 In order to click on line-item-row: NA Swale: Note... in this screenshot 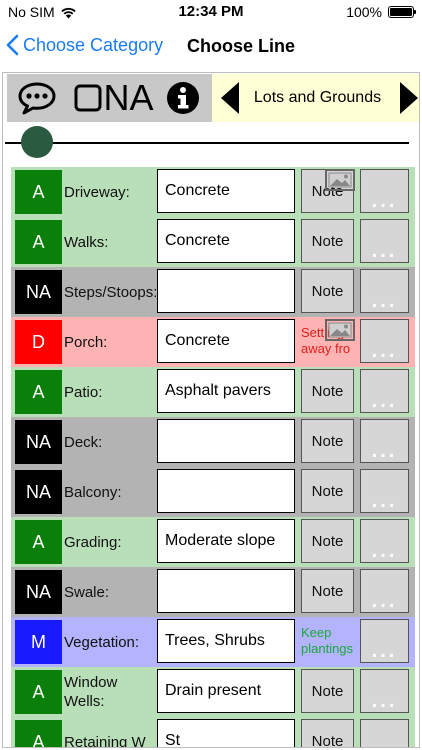, I will do `click(213, 592)`.